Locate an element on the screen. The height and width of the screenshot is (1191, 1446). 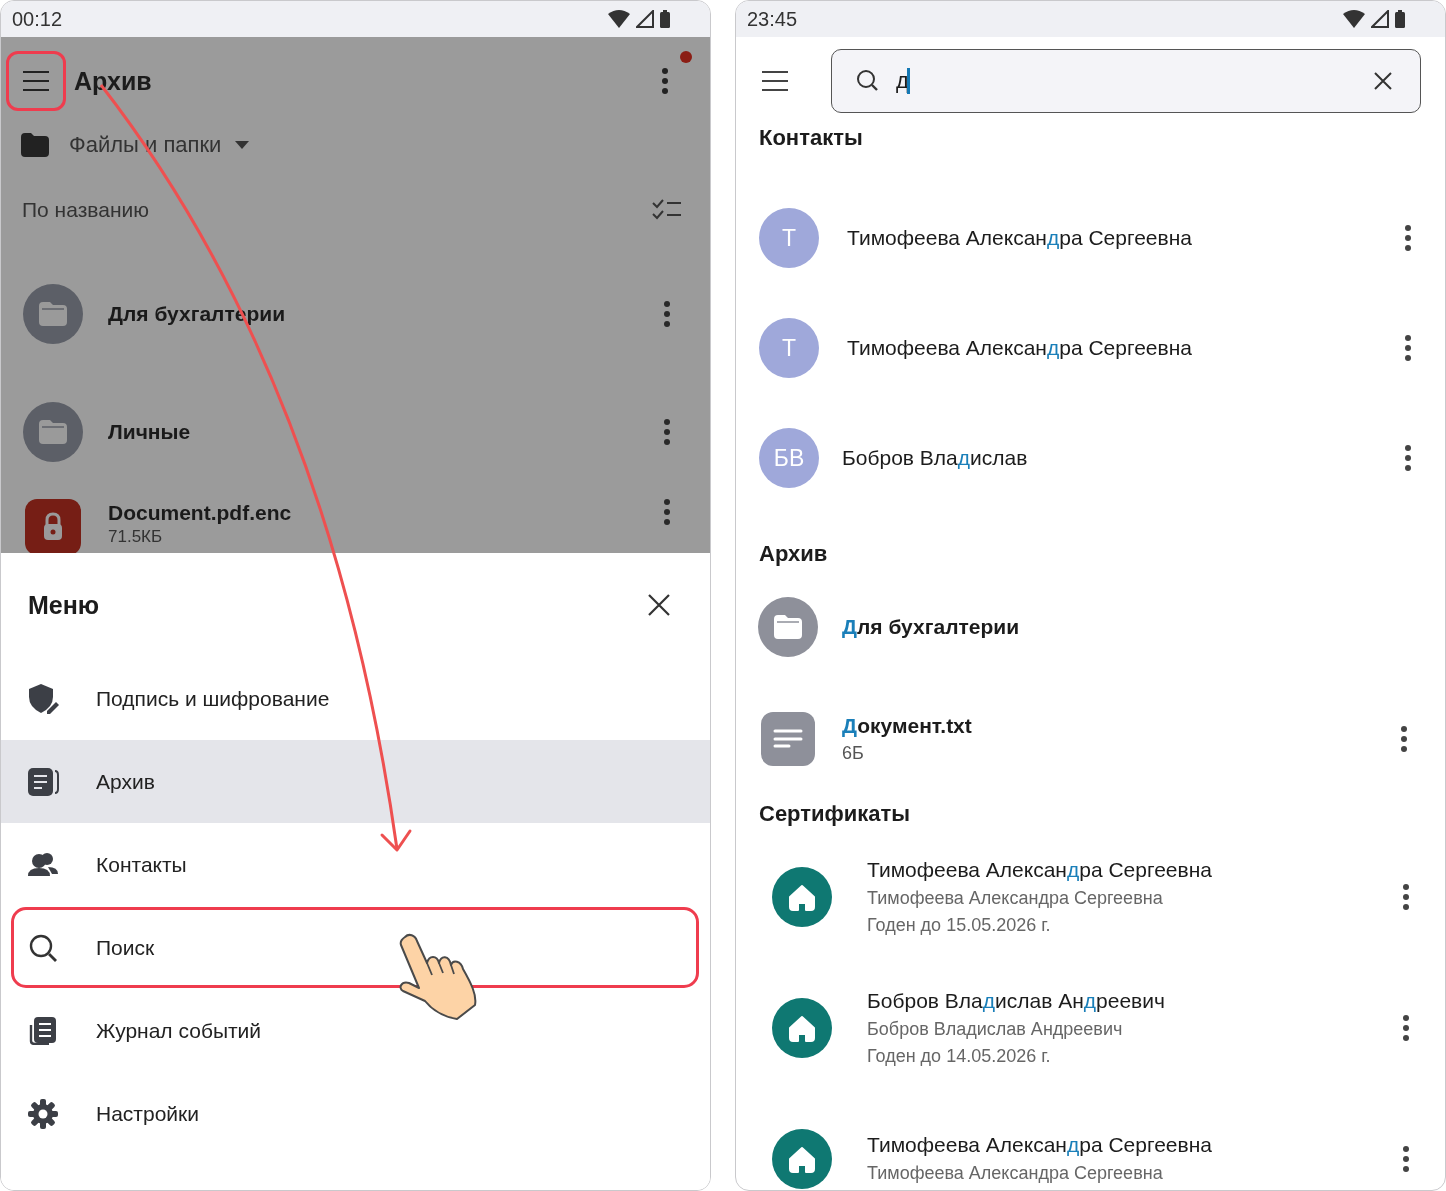
validity-date: Годен до 14.05.2026 г. is located at coordinates (959, 1056).